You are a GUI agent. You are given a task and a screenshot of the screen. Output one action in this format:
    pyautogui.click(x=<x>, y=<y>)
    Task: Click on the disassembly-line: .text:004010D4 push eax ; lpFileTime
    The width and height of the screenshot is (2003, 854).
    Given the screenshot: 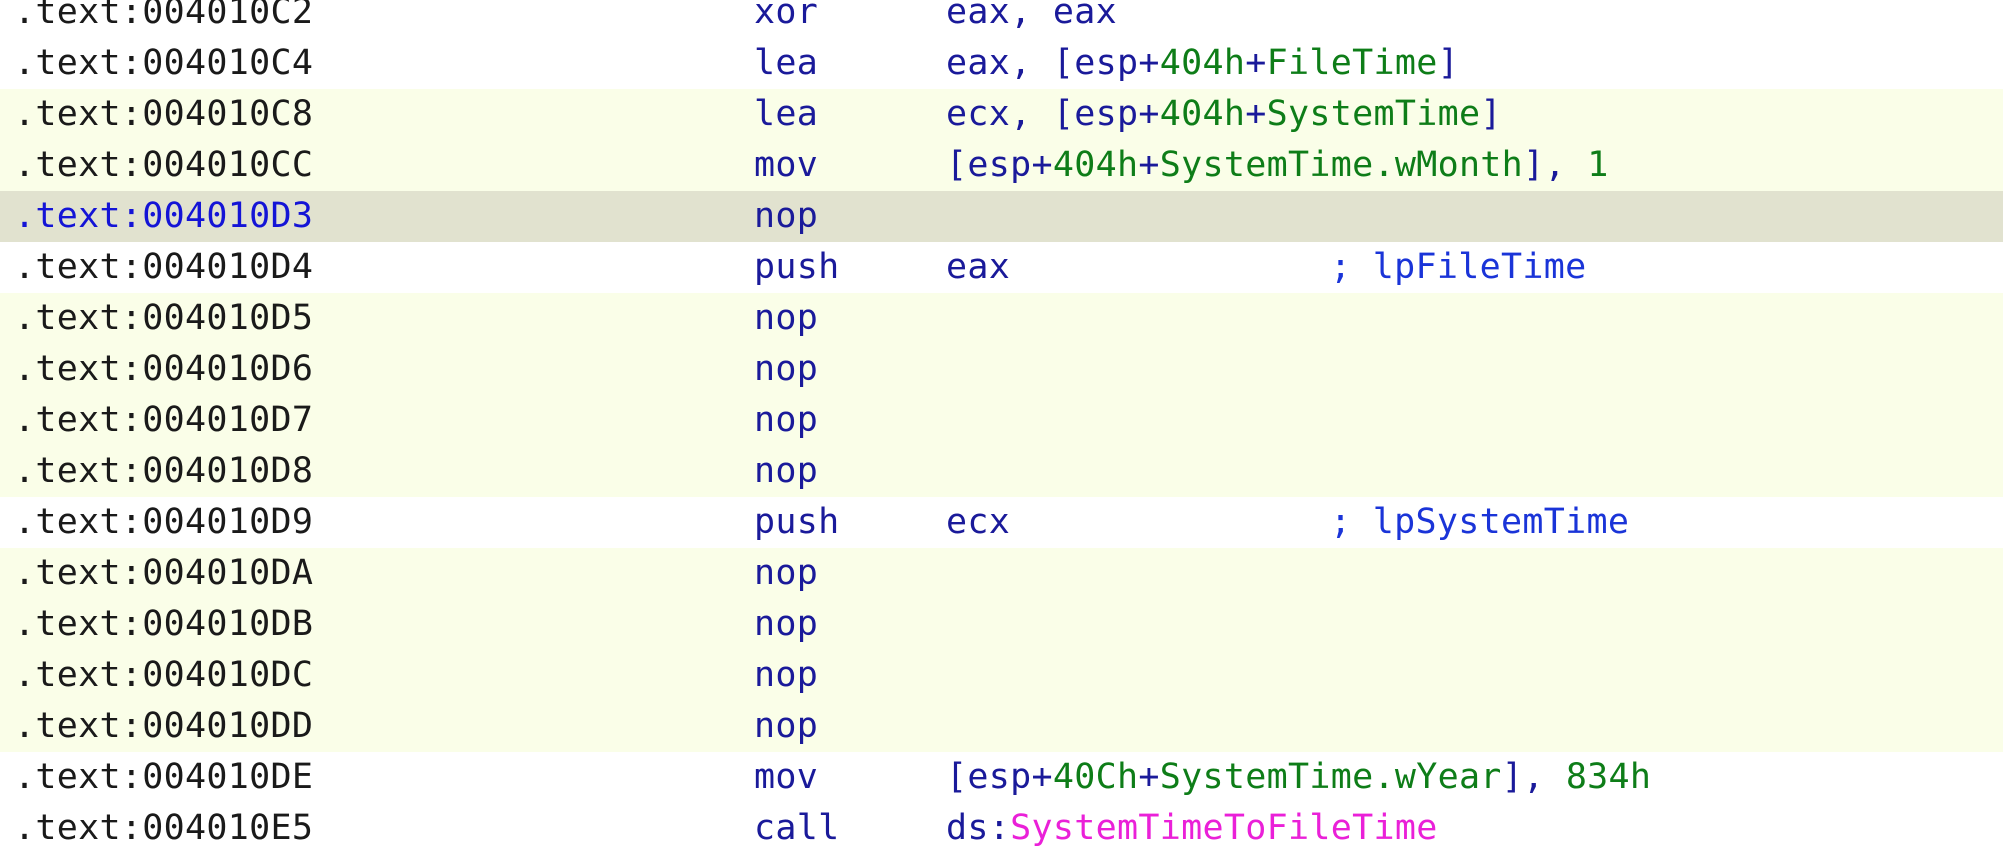 What is the action you would take?
    pyautogui.click(x=1001, y=267)
    